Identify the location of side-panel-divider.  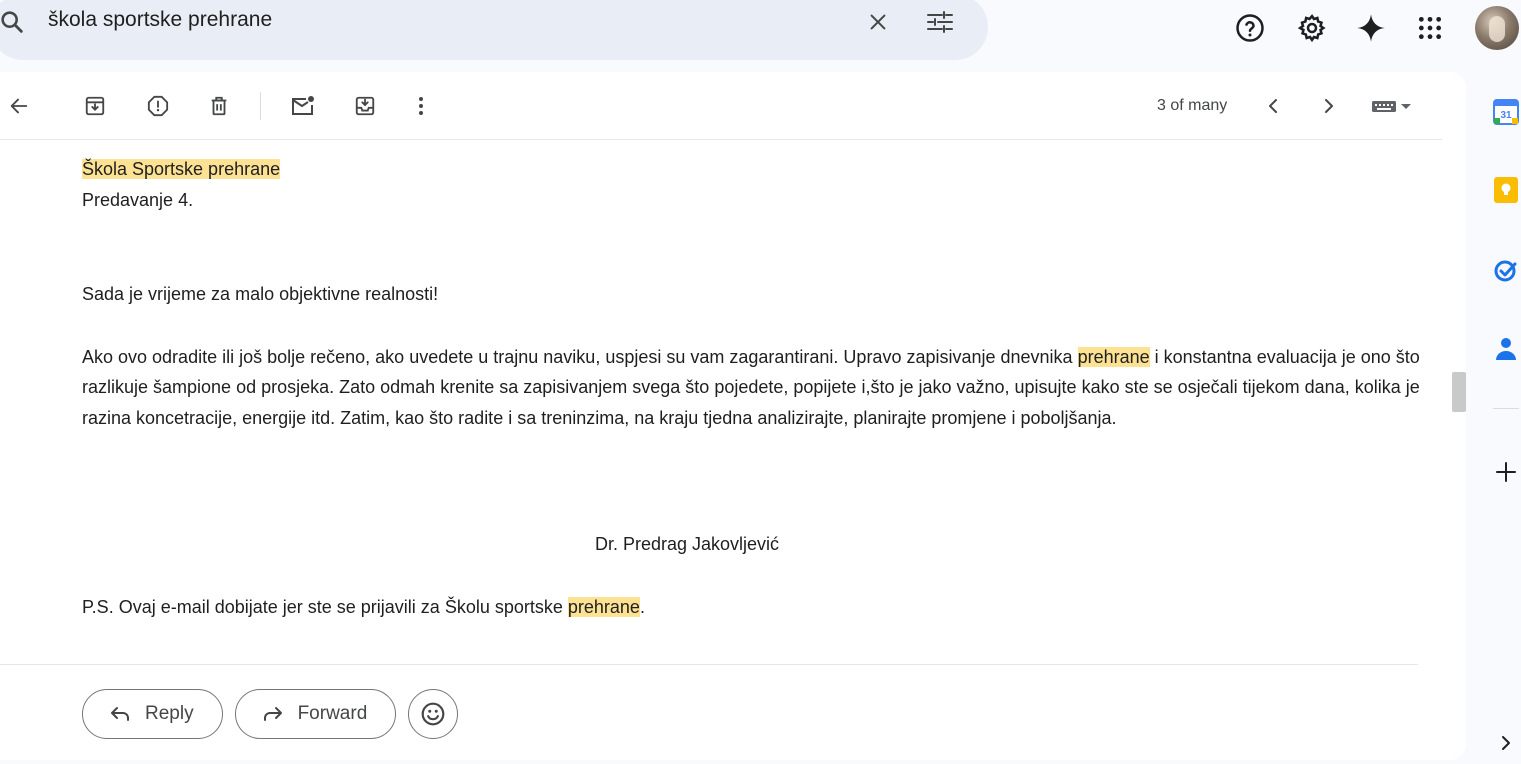
(1506, 408).